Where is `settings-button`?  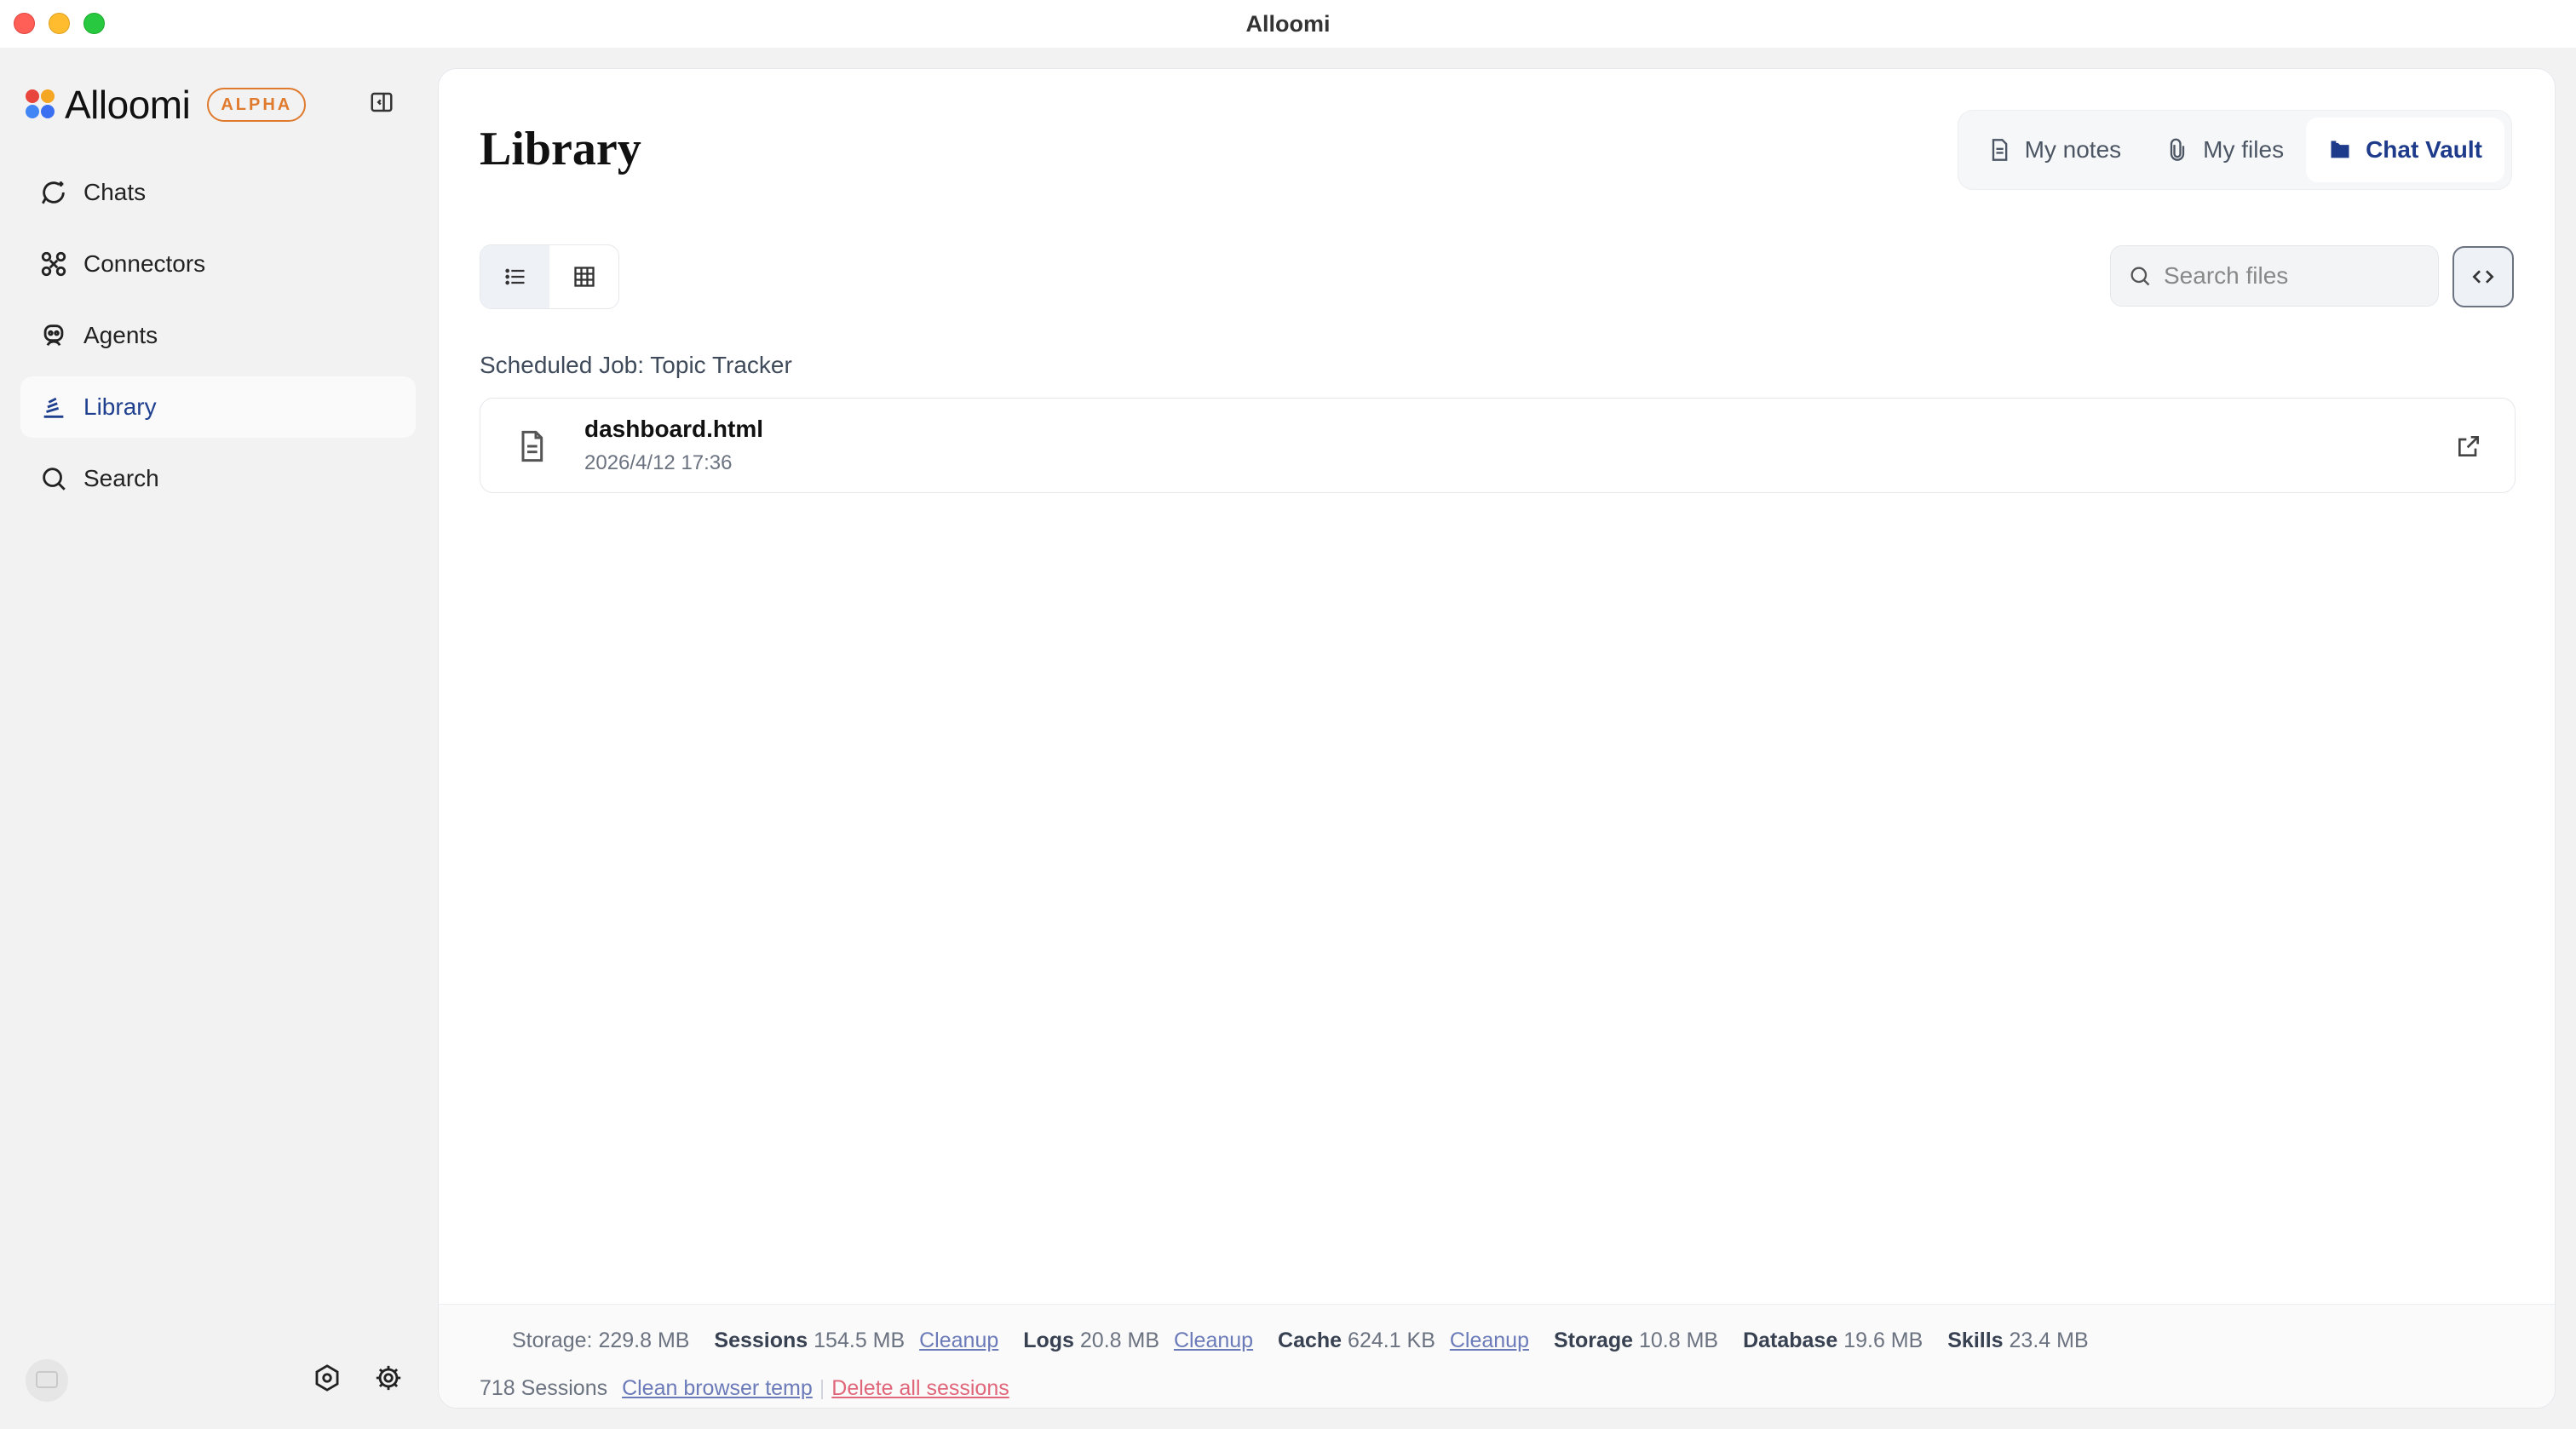 settings-button is located at coordinates (388, 1378).